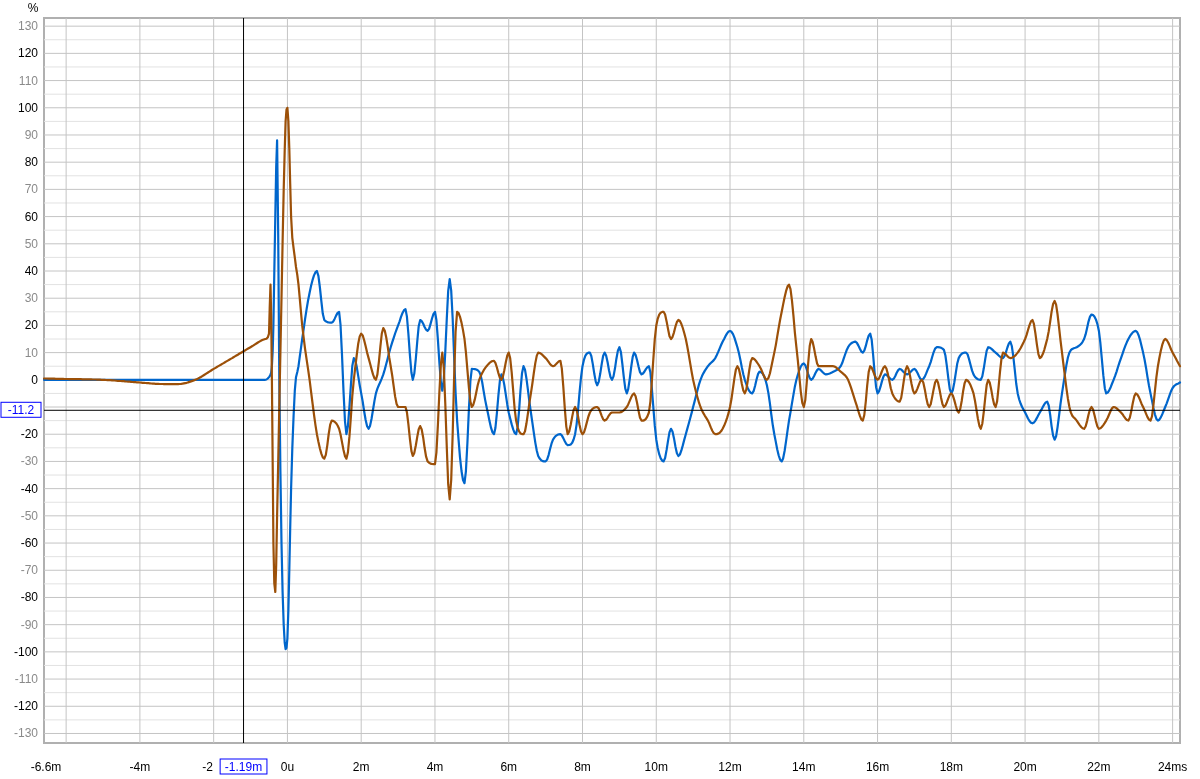 Image resolution: width=1200 pixels, height=779 pixels. Describe the element at coordinates (26, 679) in the screenshot. I see `axis-label: -110` at that location.